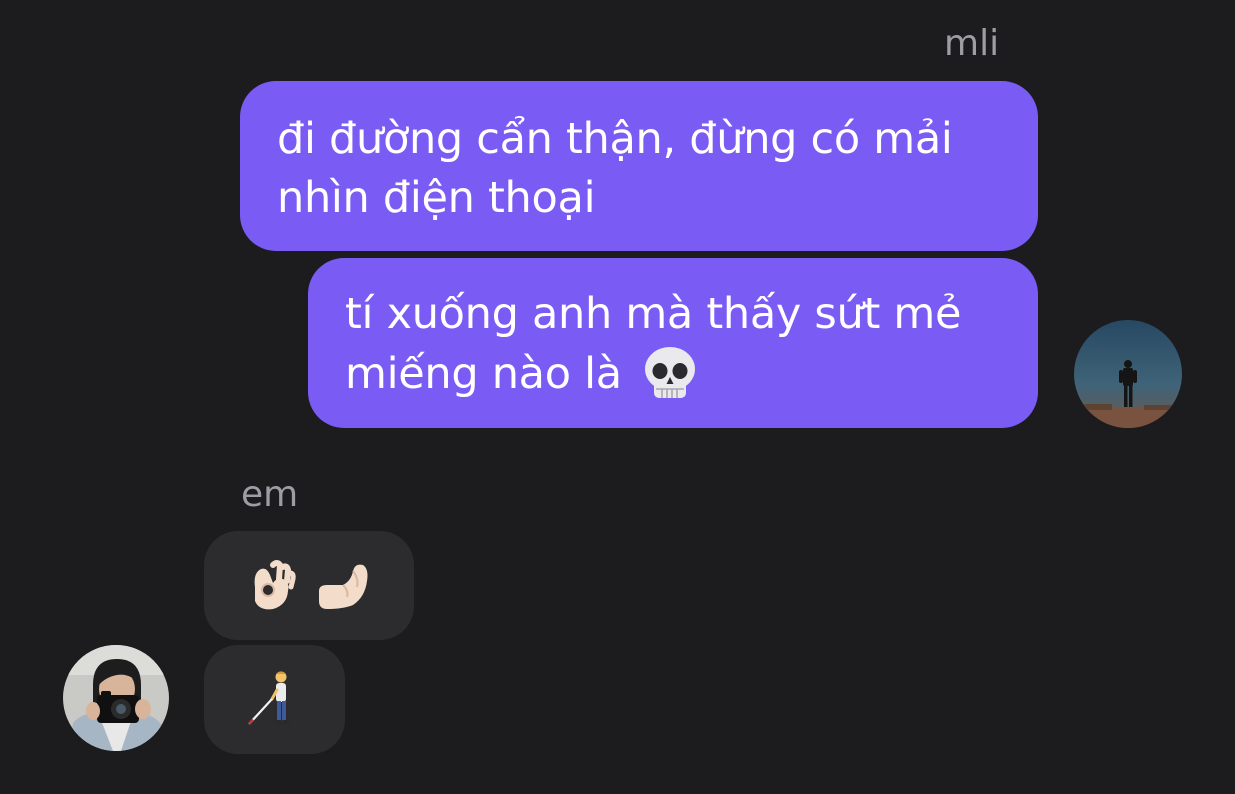  What do you see at coordinates (272, 586) in the screenshot?
I see `ok-hand-emoji` at bounding box center [272, 586].